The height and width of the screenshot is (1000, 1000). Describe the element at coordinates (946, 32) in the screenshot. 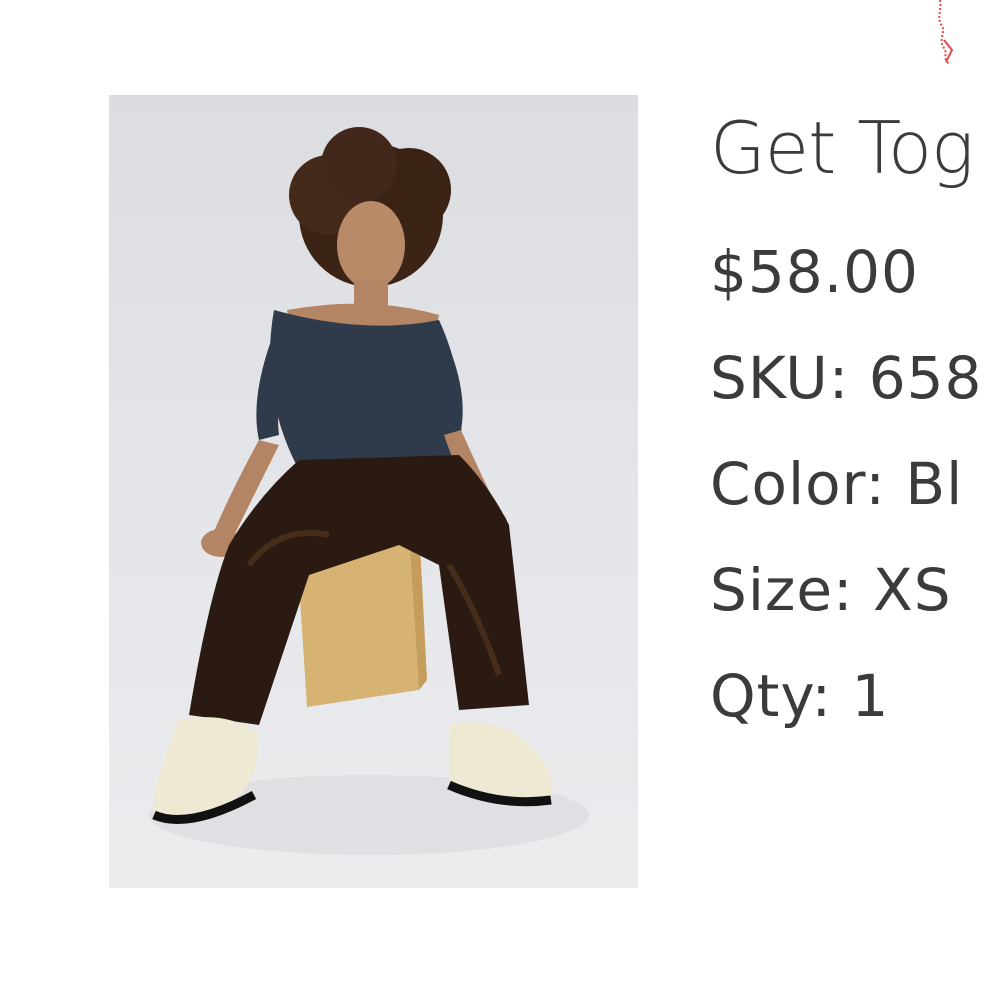

I see `red-scribble-mark` at that location.